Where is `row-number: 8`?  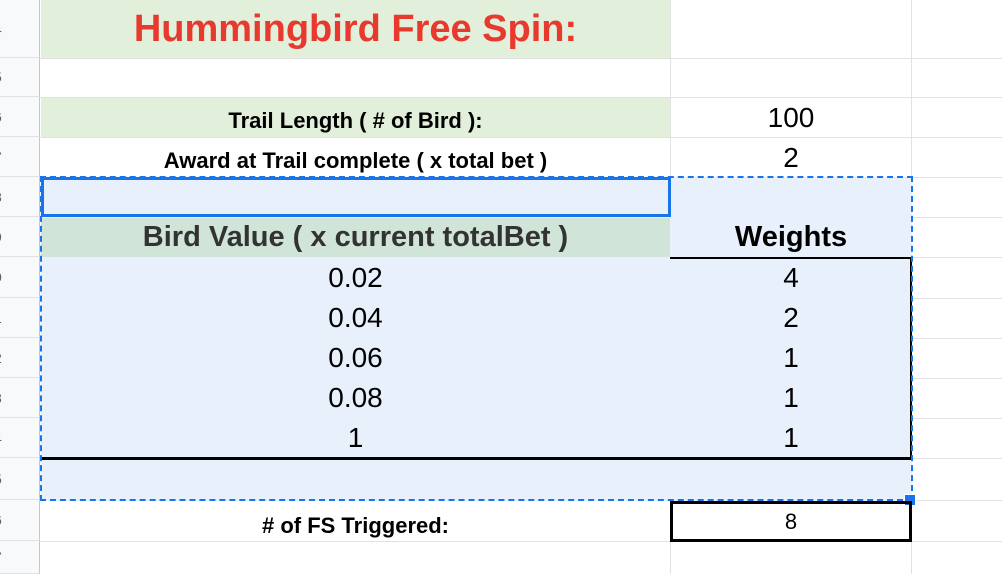
row-number: 8 is located at coordinates (1, 197).